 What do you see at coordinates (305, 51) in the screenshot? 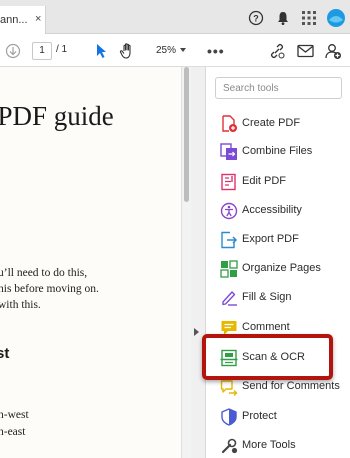
I see `mail-icon` at bounding box center [305, 51].